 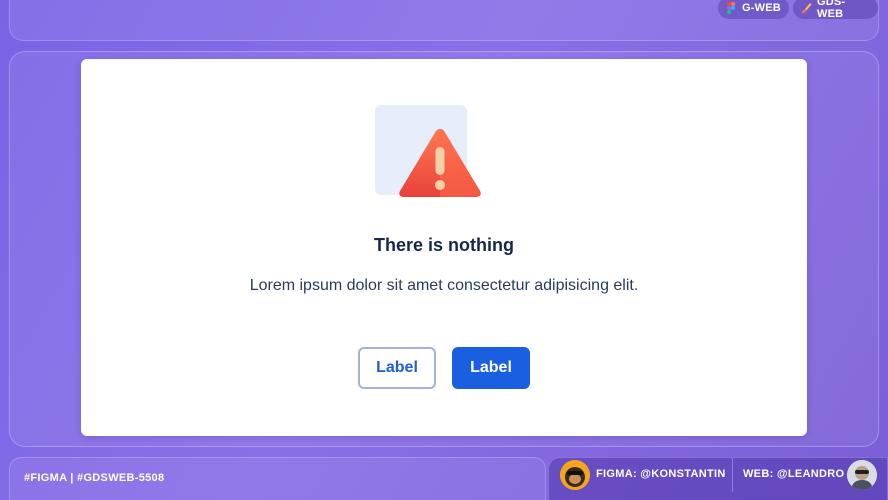 What do you see at coordinates (277, 478) in the screenshot?
I see `tags-bar: #FIGMA | #GDSWEB-5508` at bounding box center [277, 478].